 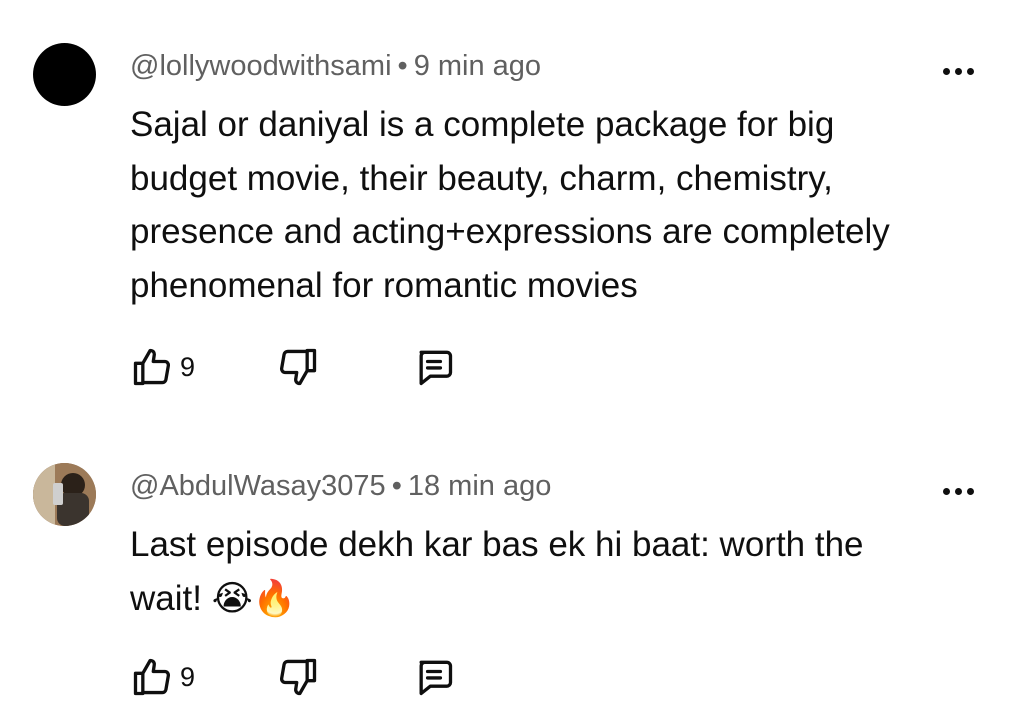 I want to click on author-handle: @lollywoodwithsami, so click(x=261, y=66).